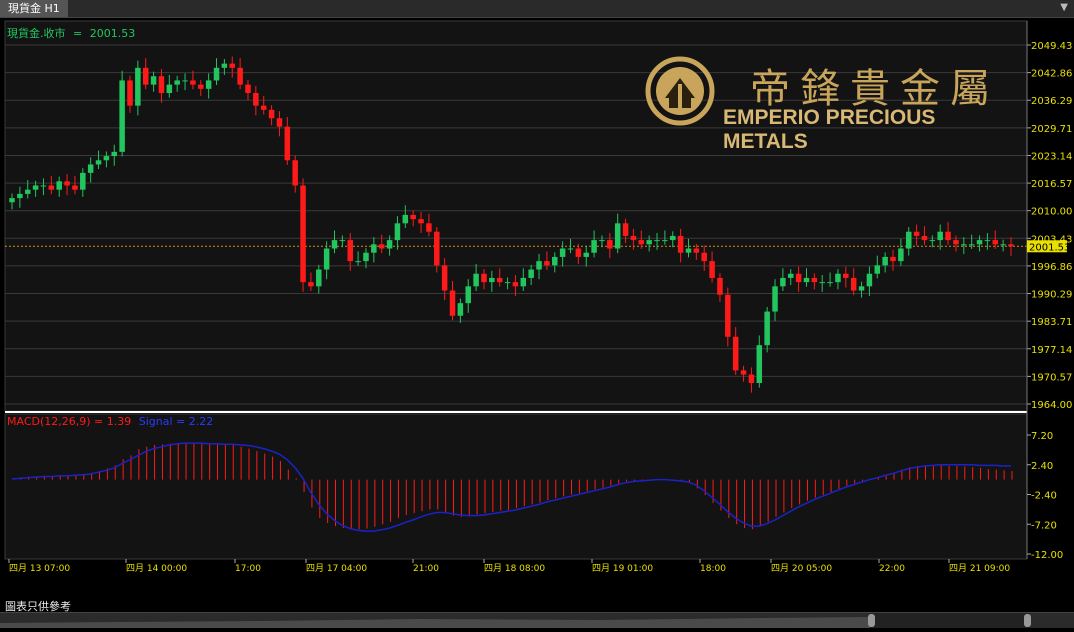 The image size is (1074, 632). What do you see at coordinates (1051, 129) in the screenshot?
I see `price-tick-label: 2029.71` at bounding box center [1051, 129].